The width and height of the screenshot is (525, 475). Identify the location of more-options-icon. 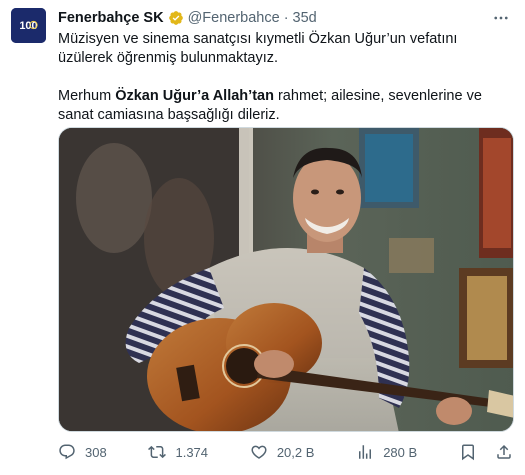
(501, 18).